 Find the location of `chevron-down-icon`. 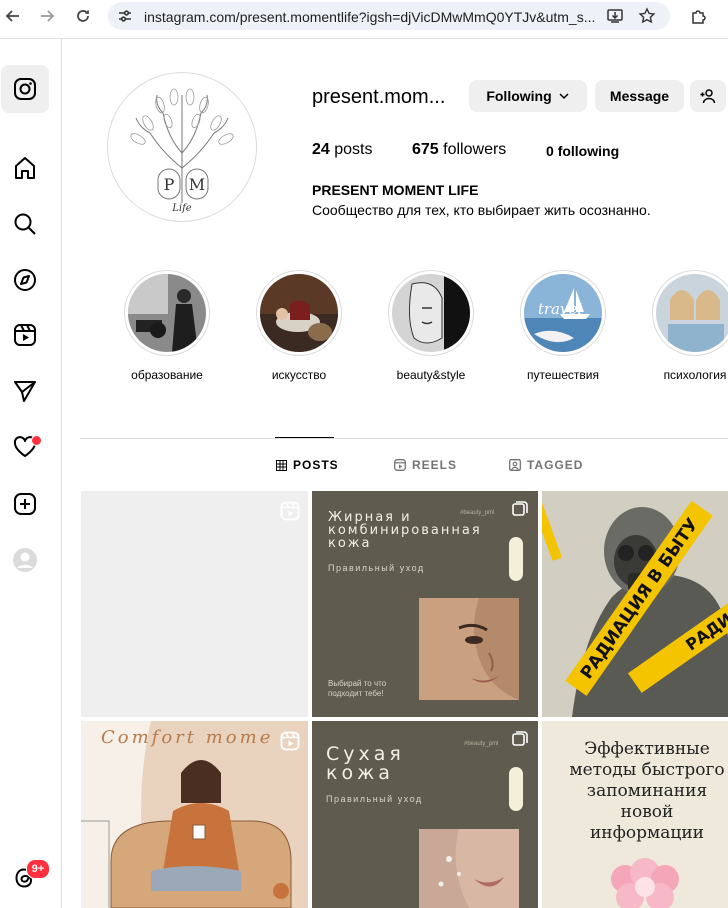

chevron-down-icon is located at coordinates (564, 96).